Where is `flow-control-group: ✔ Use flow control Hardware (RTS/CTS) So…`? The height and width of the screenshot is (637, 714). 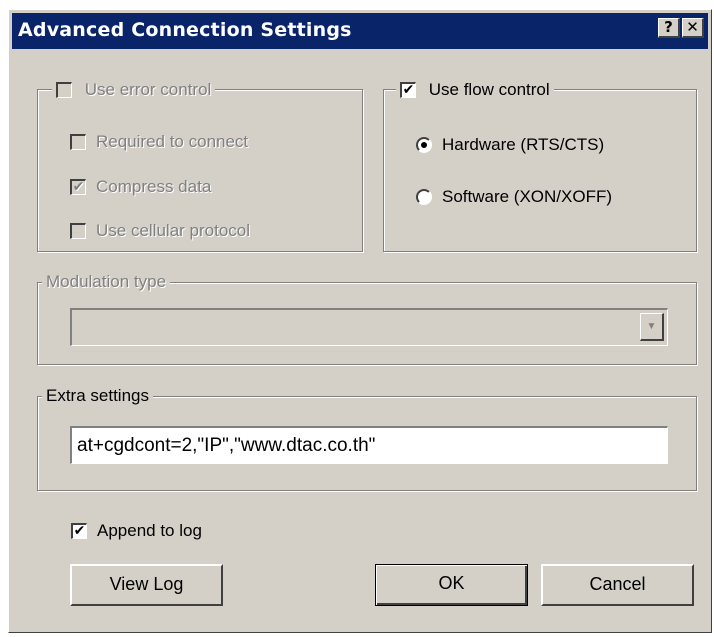
flow-control-group: ✔ Use flow control Hardware (RTS/CTS) So… is located at coordinates (540, 164).